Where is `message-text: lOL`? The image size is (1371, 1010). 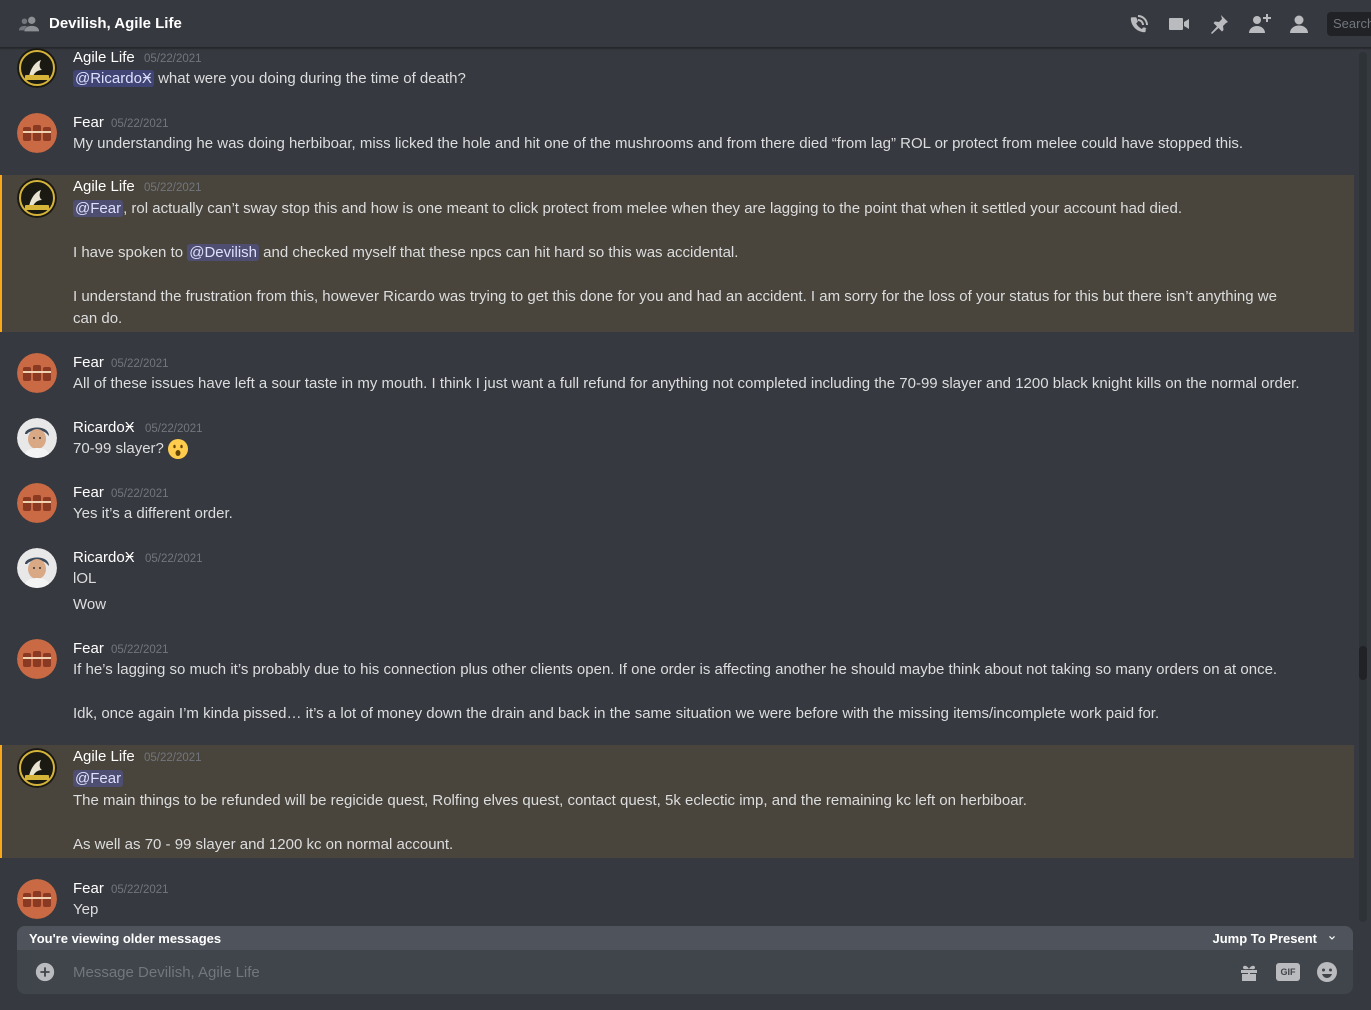 message-text: lOL is located at coordinates (85, 578).